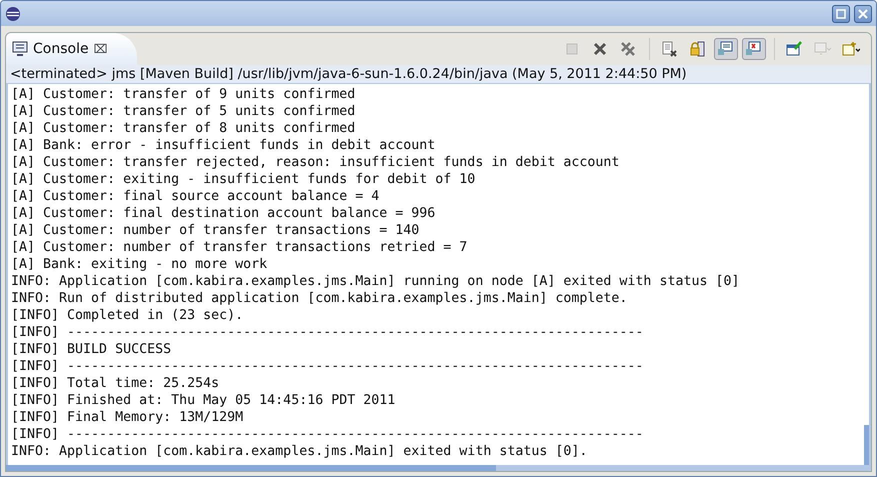 The height and width of the screenshot is (477, 877). Describe the element at coordinates (91, 349) in the screenshot. I see `console-line: [INFO] BUILD SUCCESS` at that location.